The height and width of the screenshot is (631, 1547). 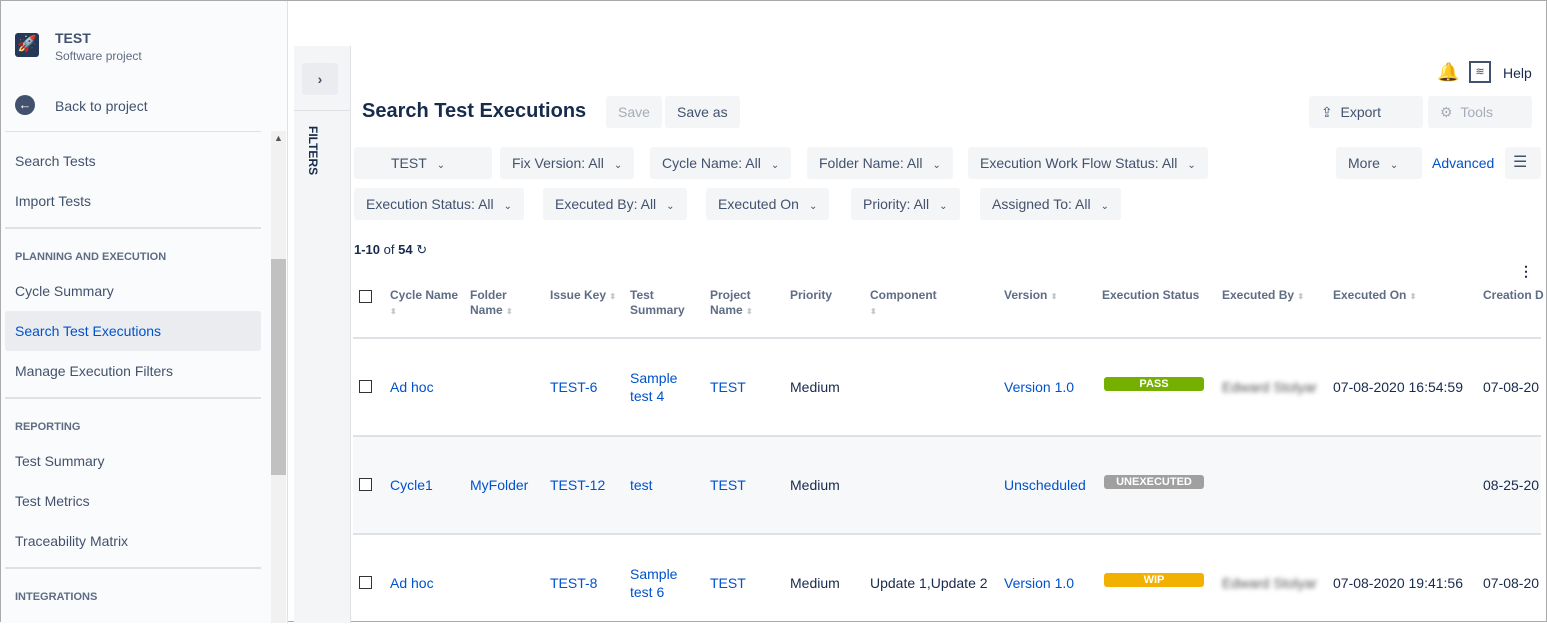 What do you see at coordinates (101, 106) in the screenshot?
I see `back-to-project-link: Back to project` at bounding box center [101, 106].